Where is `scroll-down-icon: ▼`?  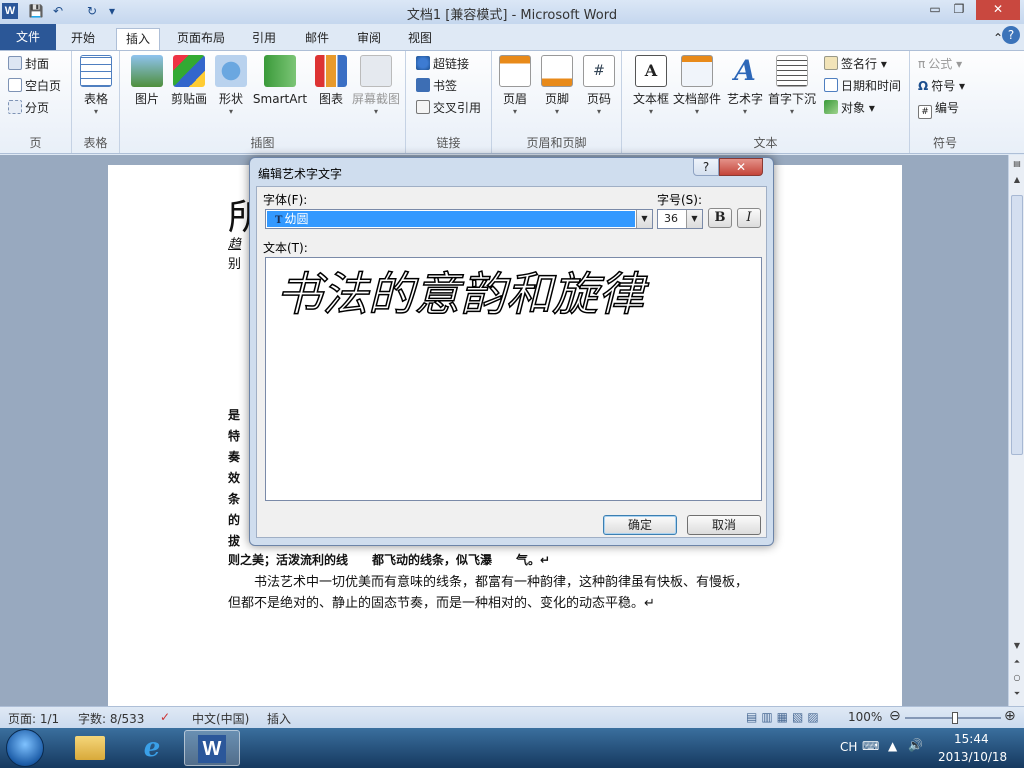
scroll-down-icon: ▼ is located at coordinates (1016, 646).